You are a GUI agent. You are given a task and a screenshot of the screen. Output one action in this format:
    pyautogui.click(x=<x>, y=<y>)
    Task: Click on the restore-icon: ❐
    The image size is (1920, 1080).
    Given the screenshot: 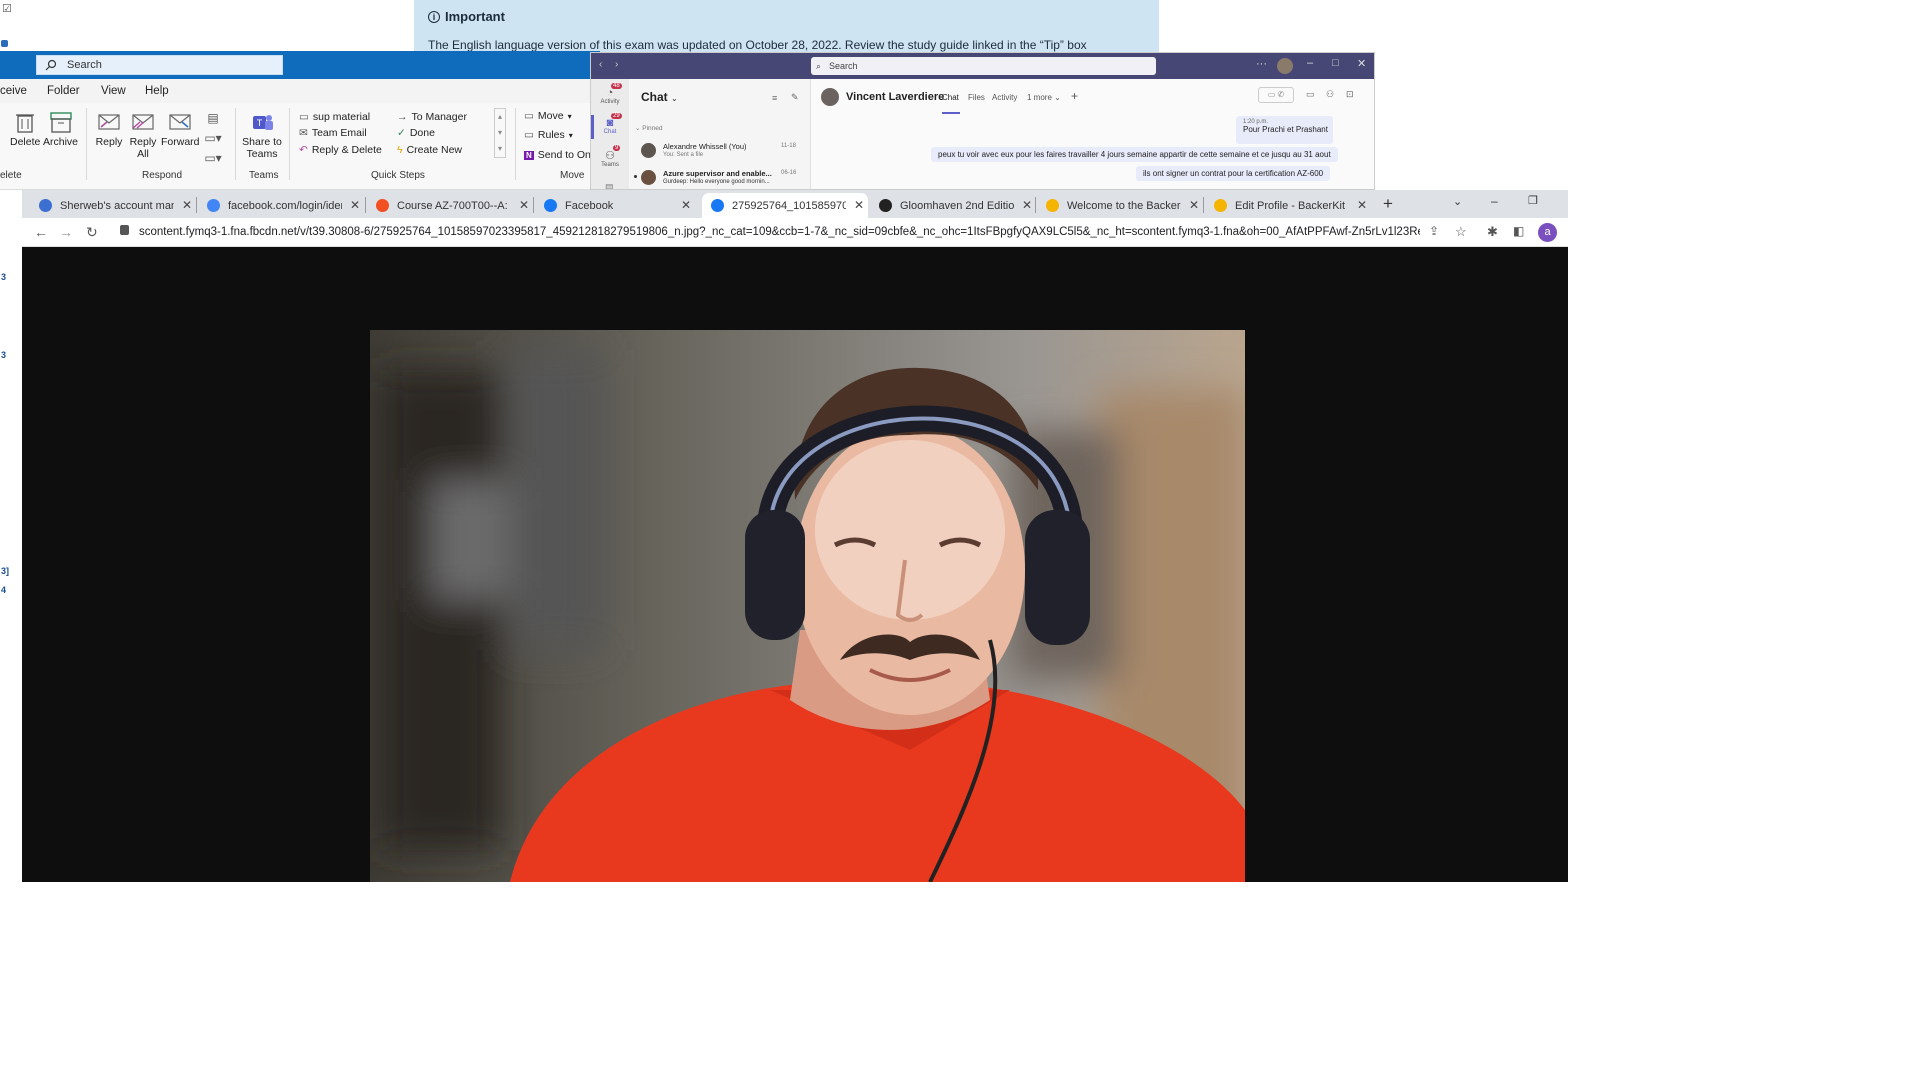 What is the action you would take?
    pyautogui.click(x=1533, y=200)
    